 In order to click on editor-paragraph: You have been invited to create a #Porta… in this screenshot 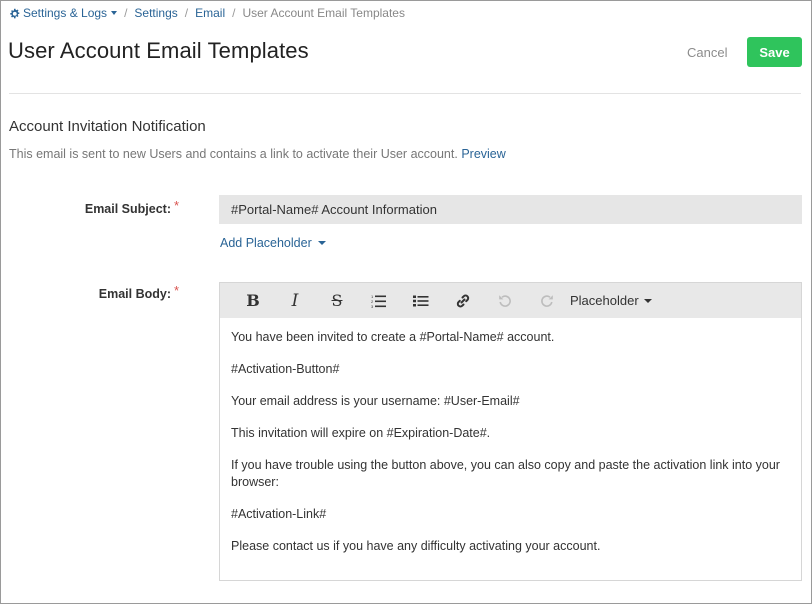, I will do `click(393, 337)`.